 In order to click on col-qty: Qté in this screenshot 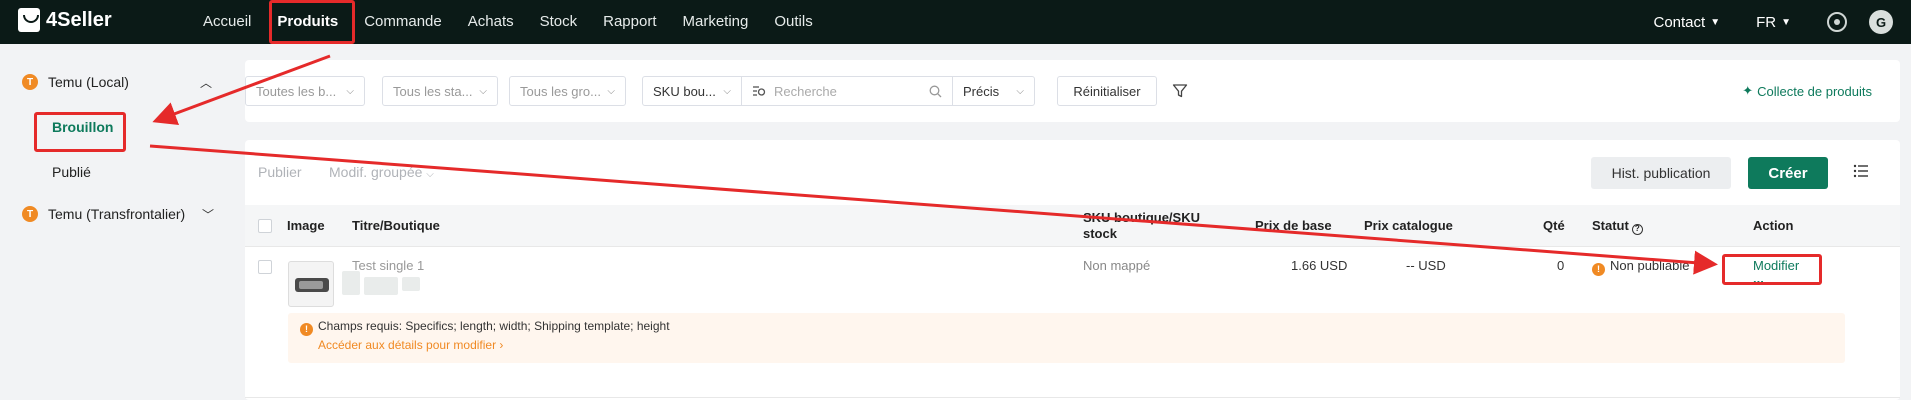, I will do `click(1554, 225)`.